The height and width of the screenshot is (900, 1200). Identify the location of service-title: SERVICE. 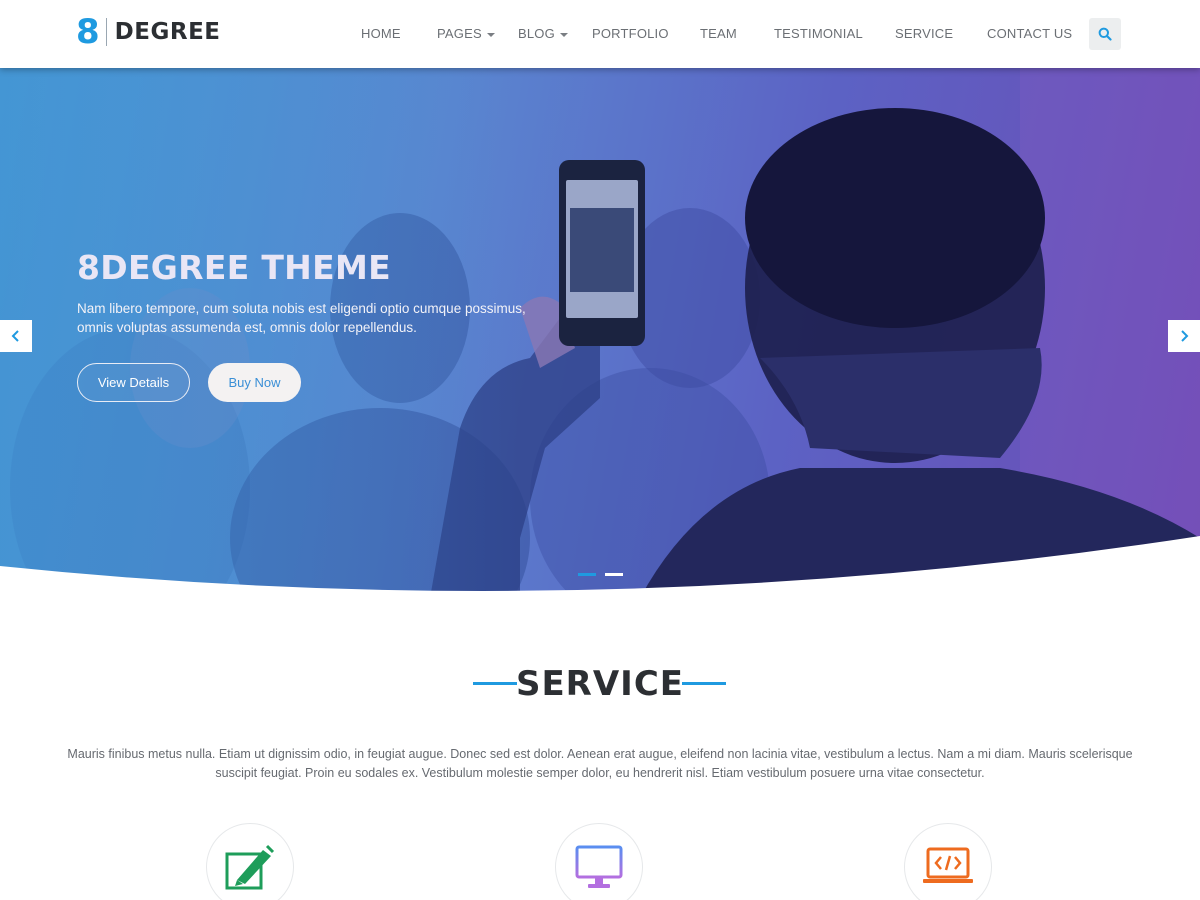
(600, 684).